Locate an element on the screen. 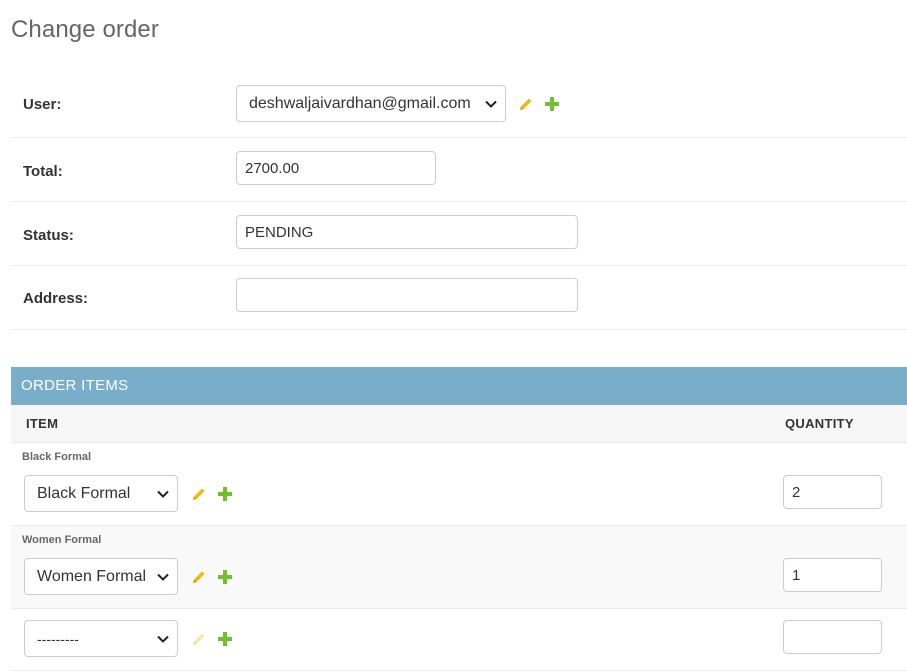 The height and width of the screenshot is (672, 907). address-input is located at coordinates (407, 295).